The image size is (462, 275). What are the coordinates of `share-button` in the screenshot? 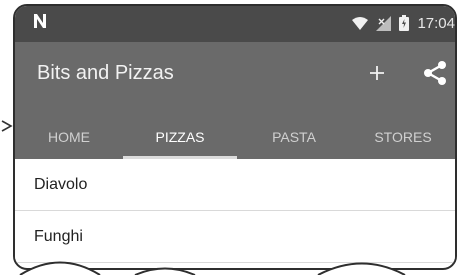 It's located at (435, 73).